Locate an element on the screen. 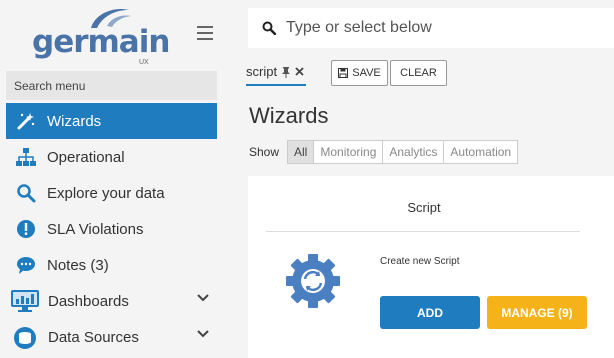 Image resolution: width=614 pixels, height=358 pixels. sidebar-item-explore: Explore your data is located at coordinates (111, 193).